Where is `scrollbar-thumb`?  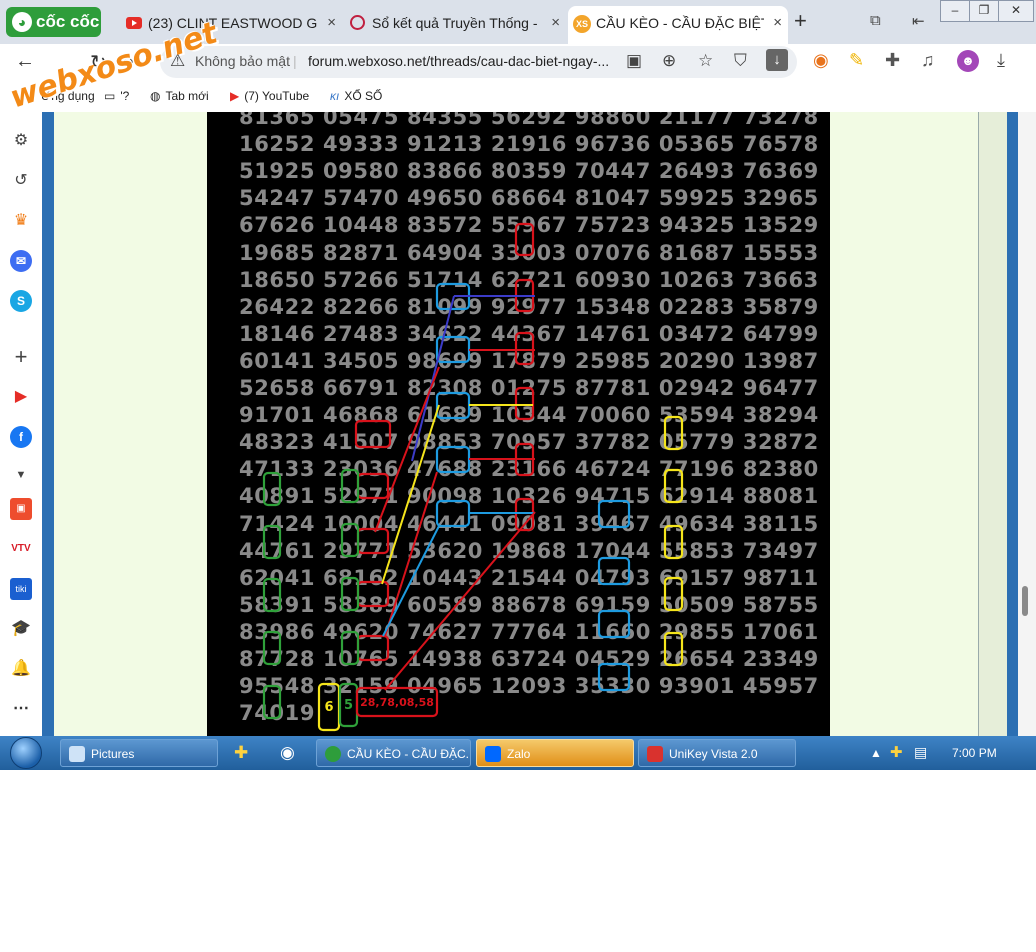 scrollbar-thumb is located at coordinates (1025, 601).